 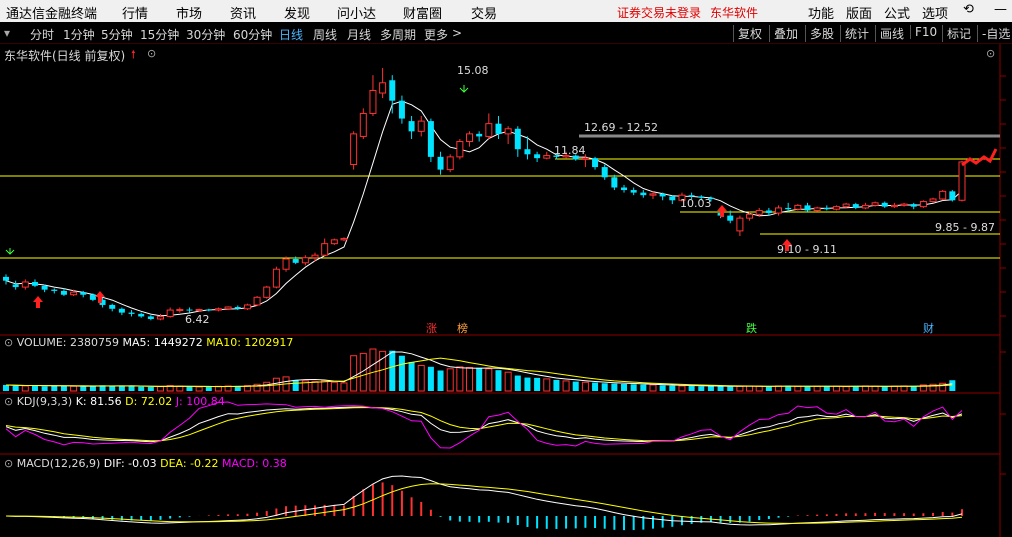 What do you see at coordinates (484, 500) in the screenshot?
I see `macd-dif-line` at bounding box center [484, 500].